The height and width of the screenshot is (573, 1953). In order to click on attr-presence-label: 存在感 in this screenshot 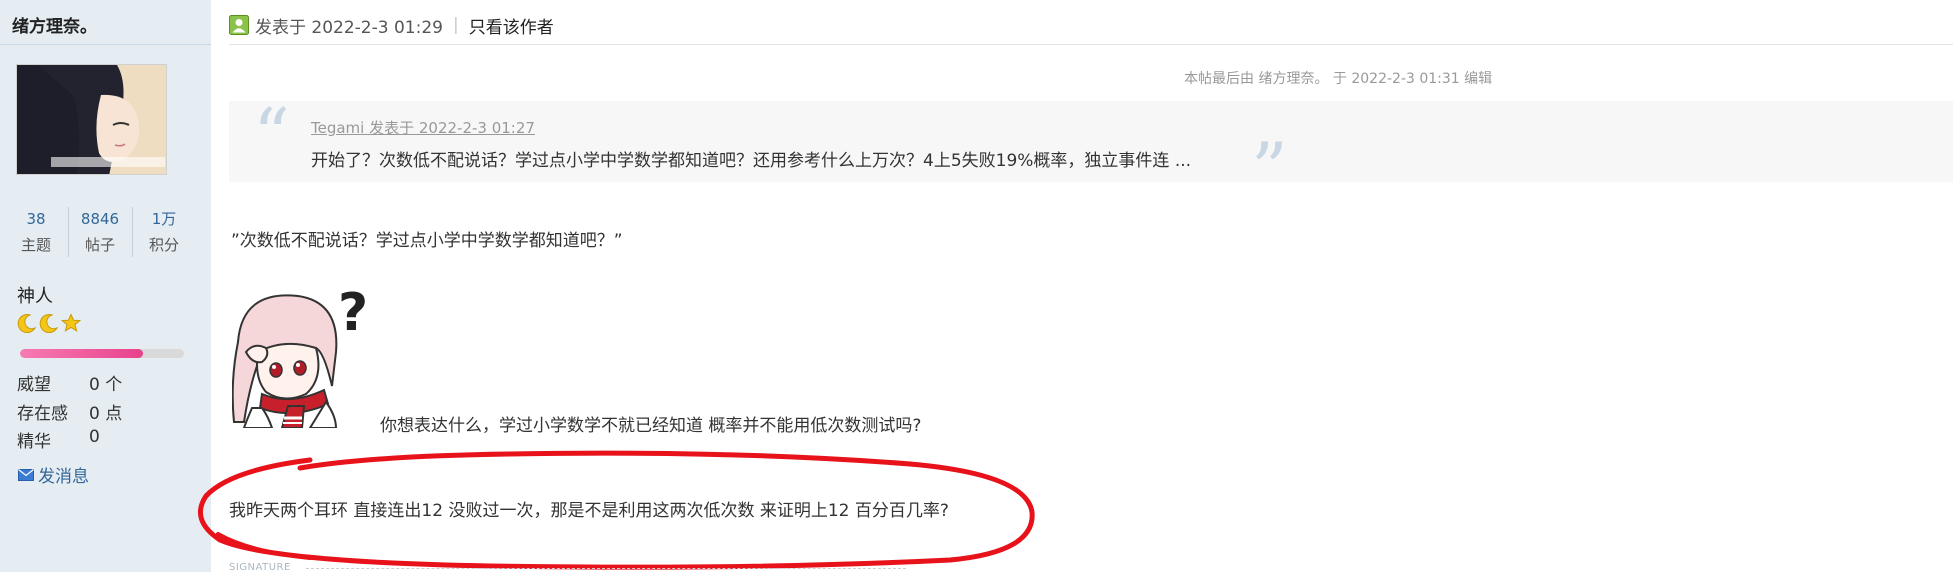, I will do `click(42, 414)`.